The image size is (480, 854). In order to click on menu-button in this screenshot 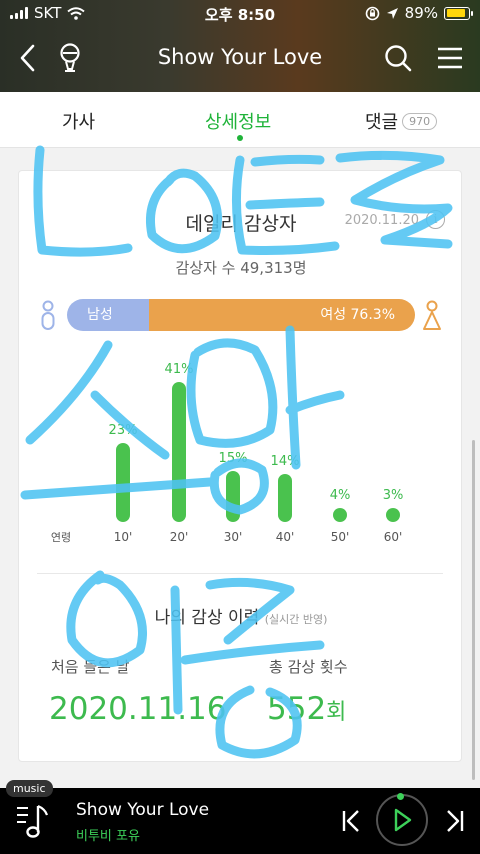, I will do `click(450, 58)`.